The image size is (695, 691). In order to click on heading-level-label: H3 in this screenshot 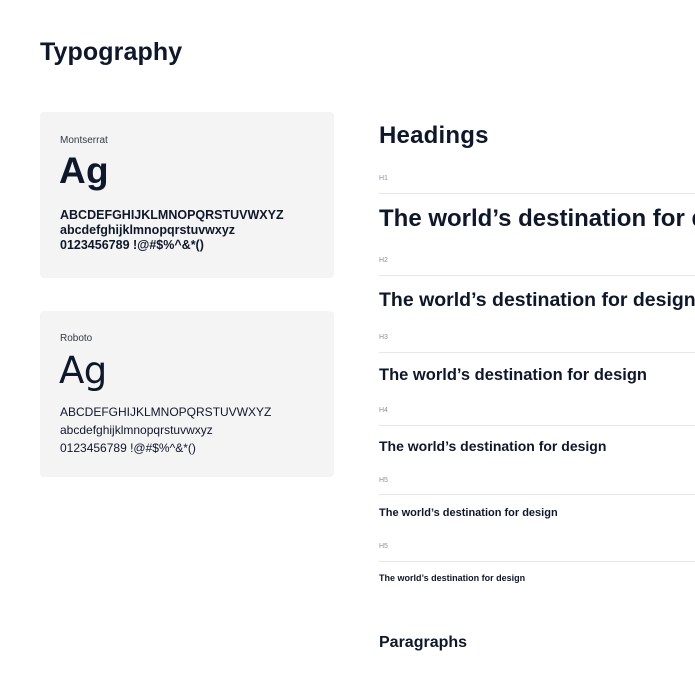, I will do `click(383, 337)`.